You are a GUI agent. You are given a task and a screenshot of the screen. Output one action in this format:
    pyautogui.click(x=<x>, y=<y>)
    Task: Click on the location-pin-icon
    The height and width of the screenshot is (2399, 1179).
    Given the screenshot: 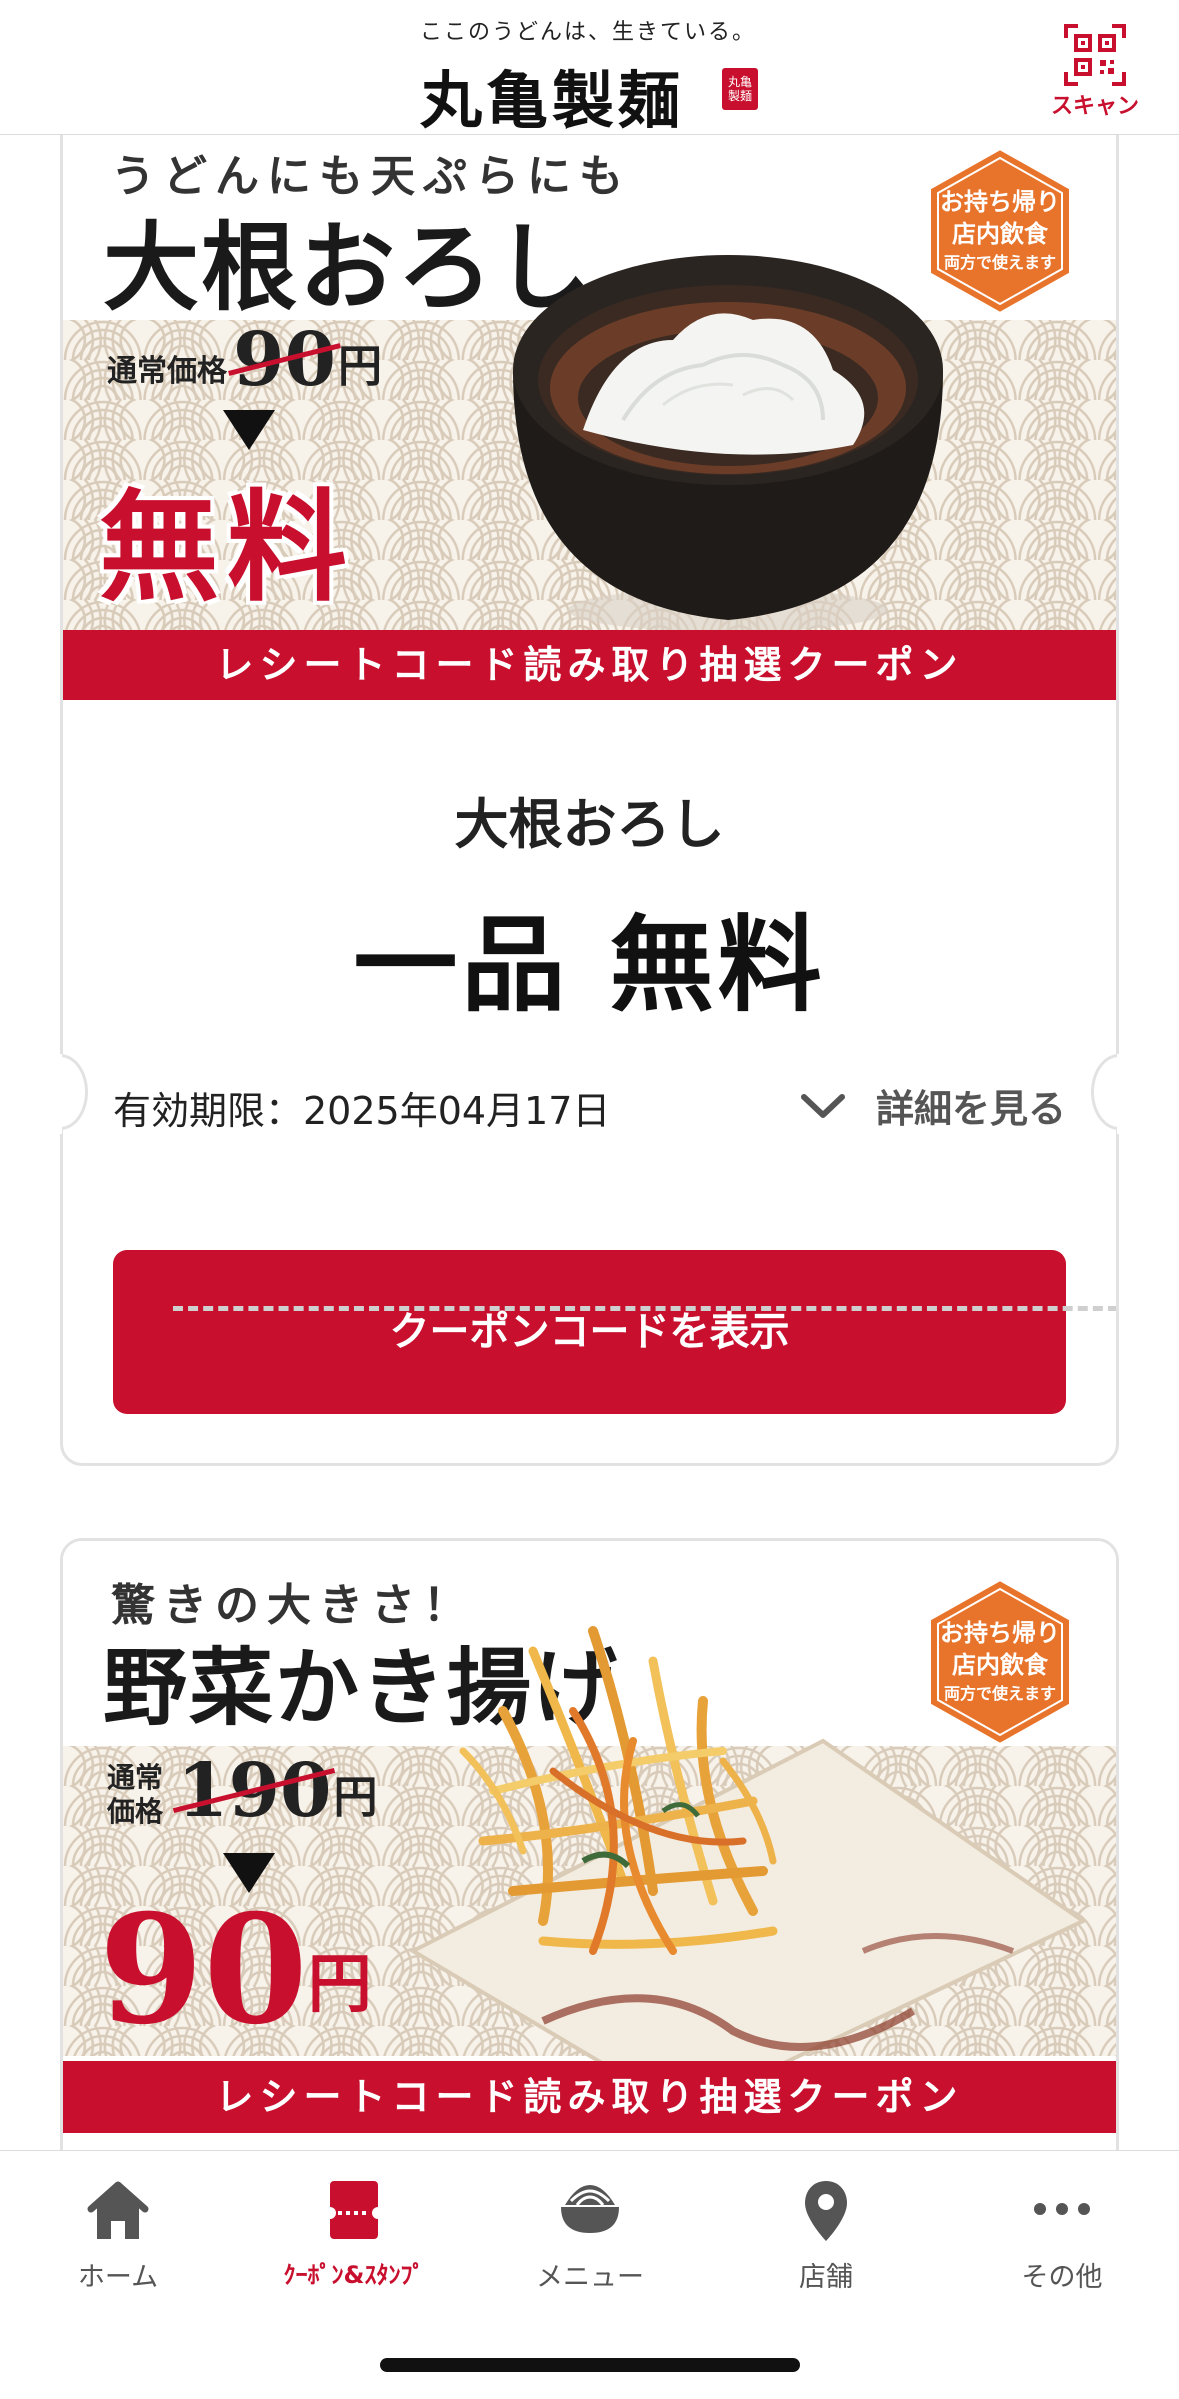 What is the action you would take?
    pyautogui.click(x=826, y=2211)
    